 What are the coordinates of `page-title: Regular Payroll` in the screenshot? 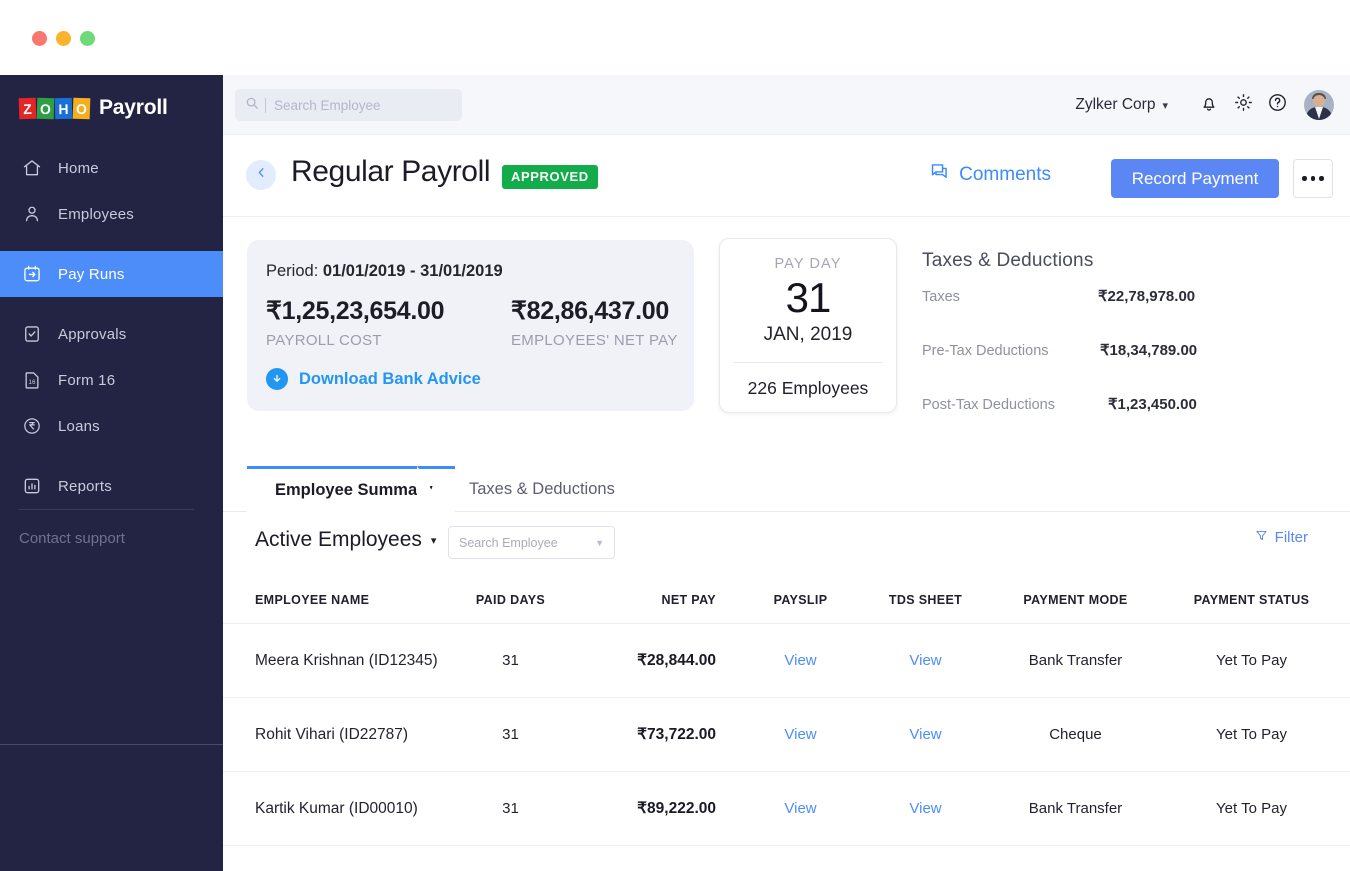 It's located at (391, 171).